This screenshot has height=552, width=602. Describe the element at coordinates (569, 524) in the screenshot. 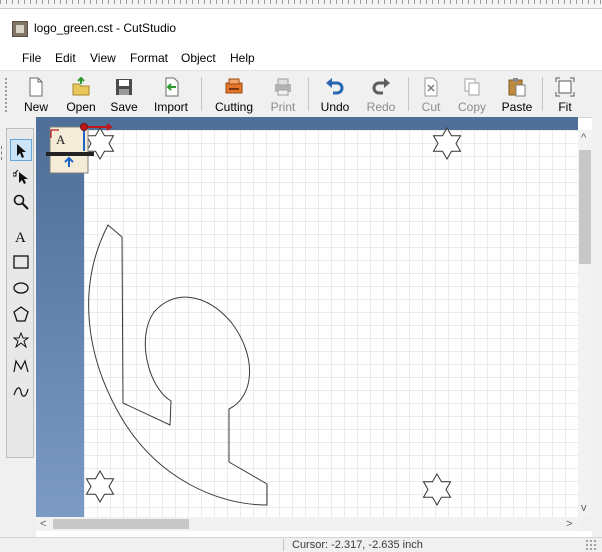

I see `scroll-right-arrow: >` at that location.